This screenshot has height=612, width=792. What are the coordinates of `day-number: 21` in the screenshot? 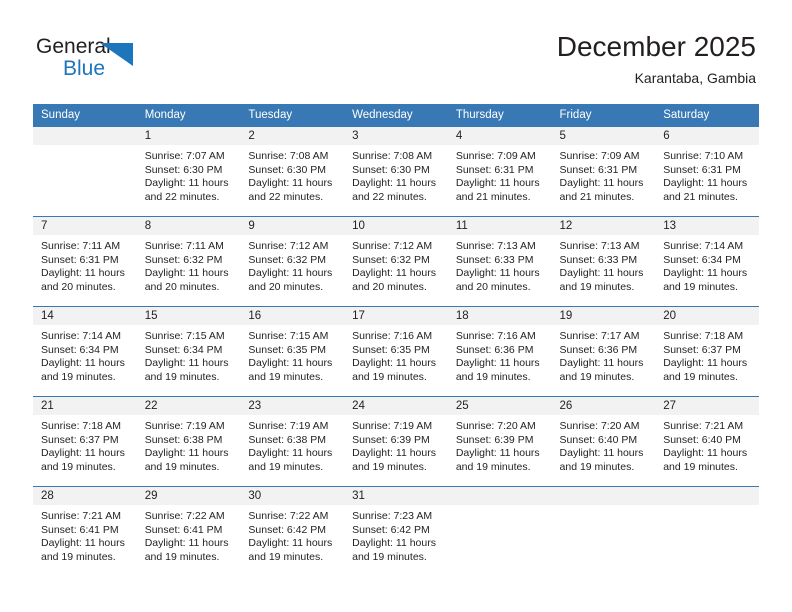 It's located at (85, 406).